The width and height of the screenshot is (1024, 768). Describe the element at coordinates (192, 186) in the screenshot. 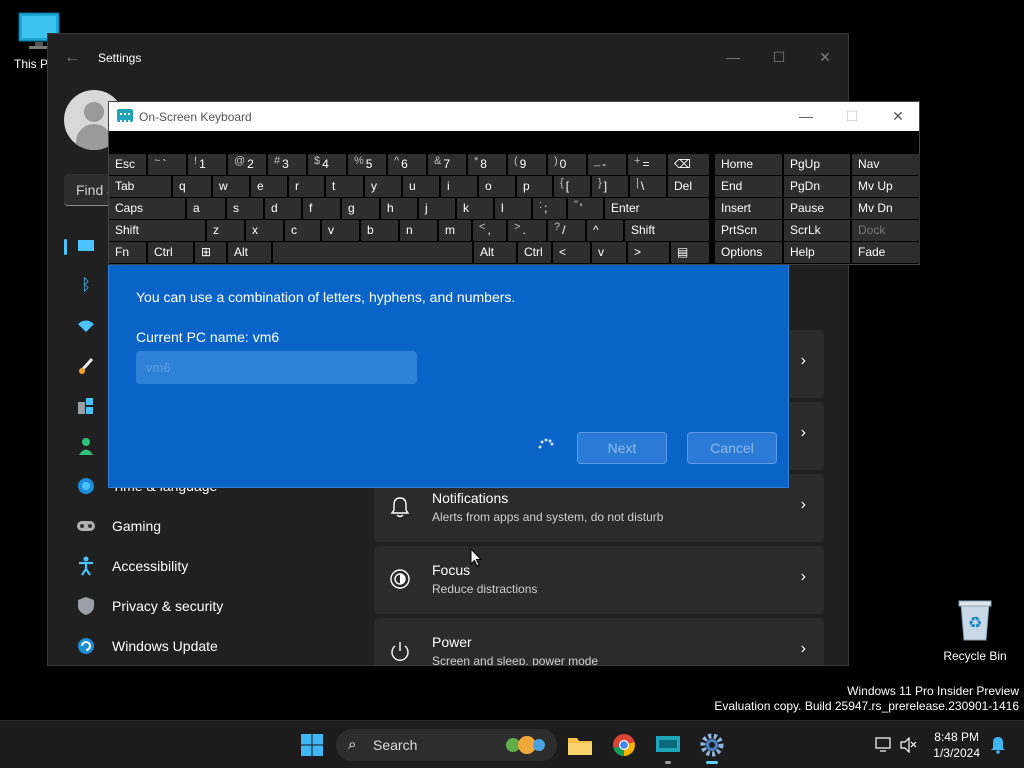

I see `osk-key: q` at that location.